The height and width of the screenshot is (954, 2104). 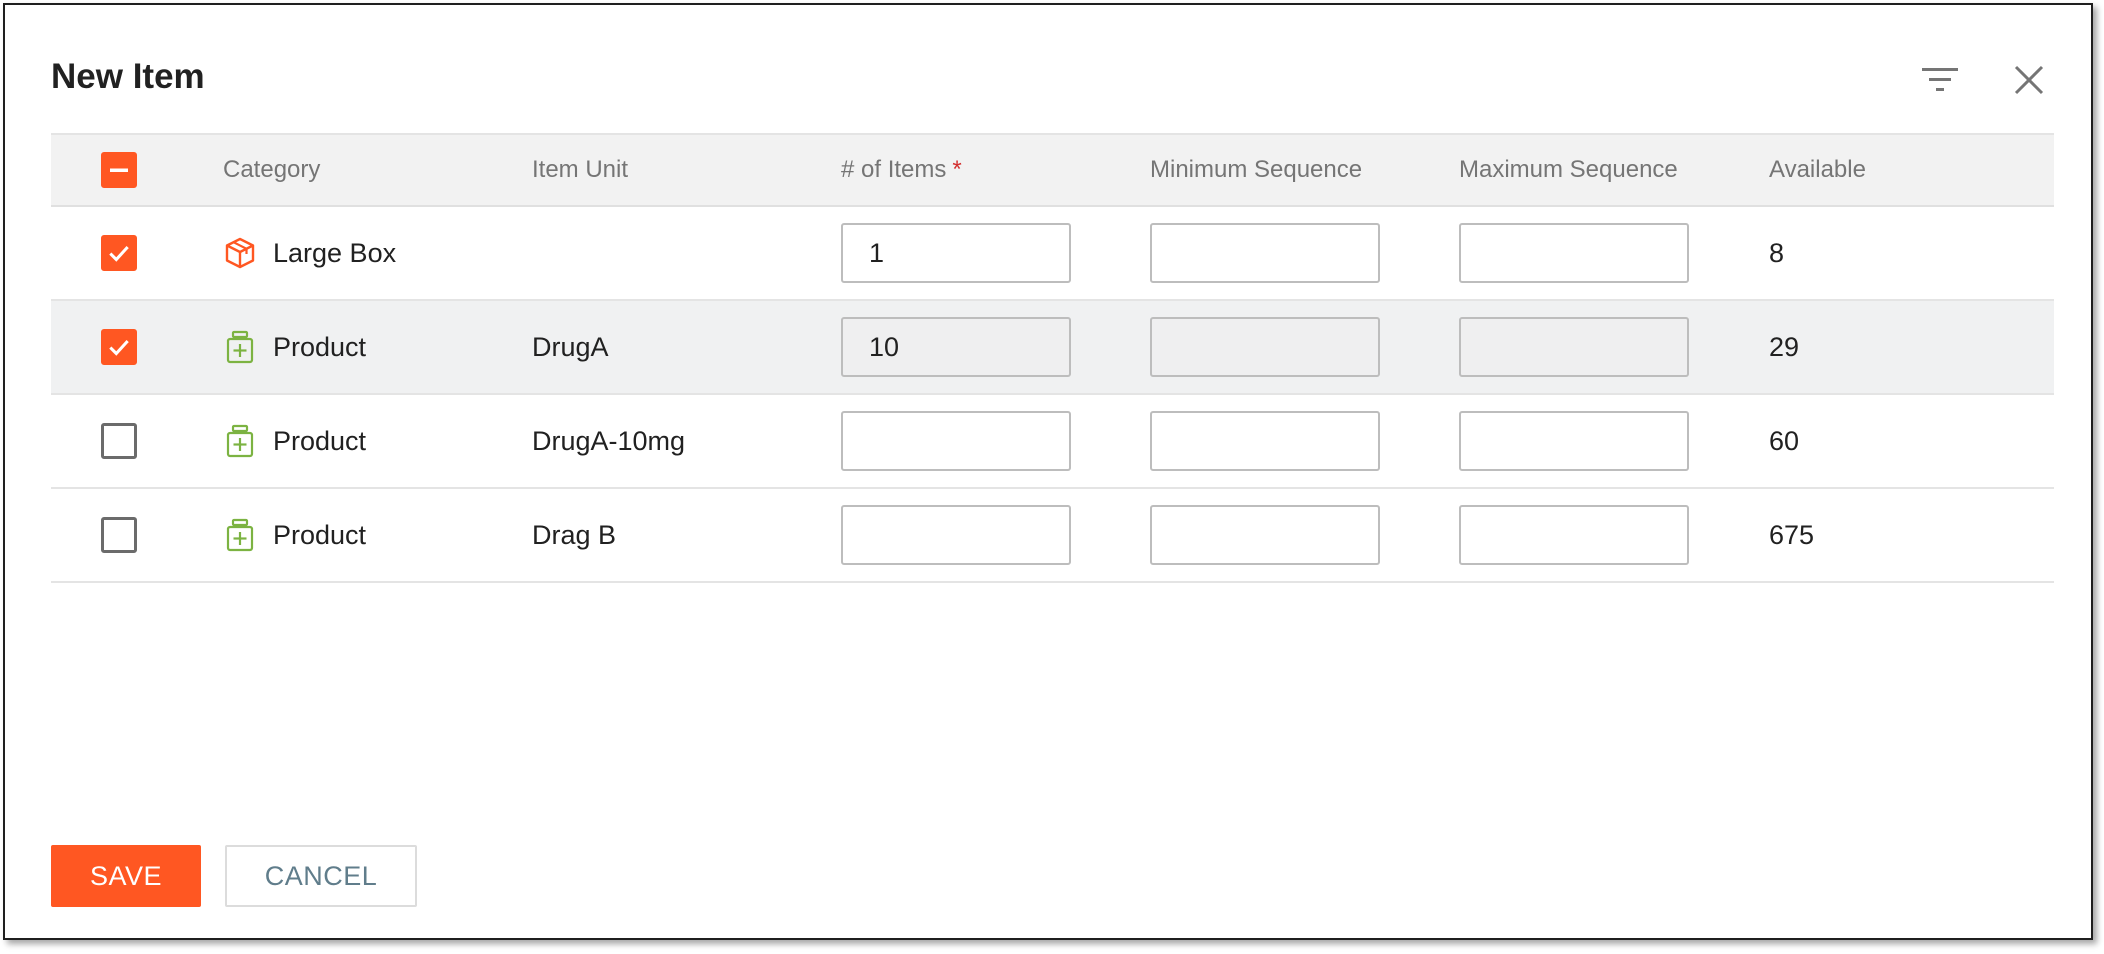 What do you see at coordinates (128, 76) in the screenshot?
I see `dialog-title: New Item` at bounding box center [128, 76].